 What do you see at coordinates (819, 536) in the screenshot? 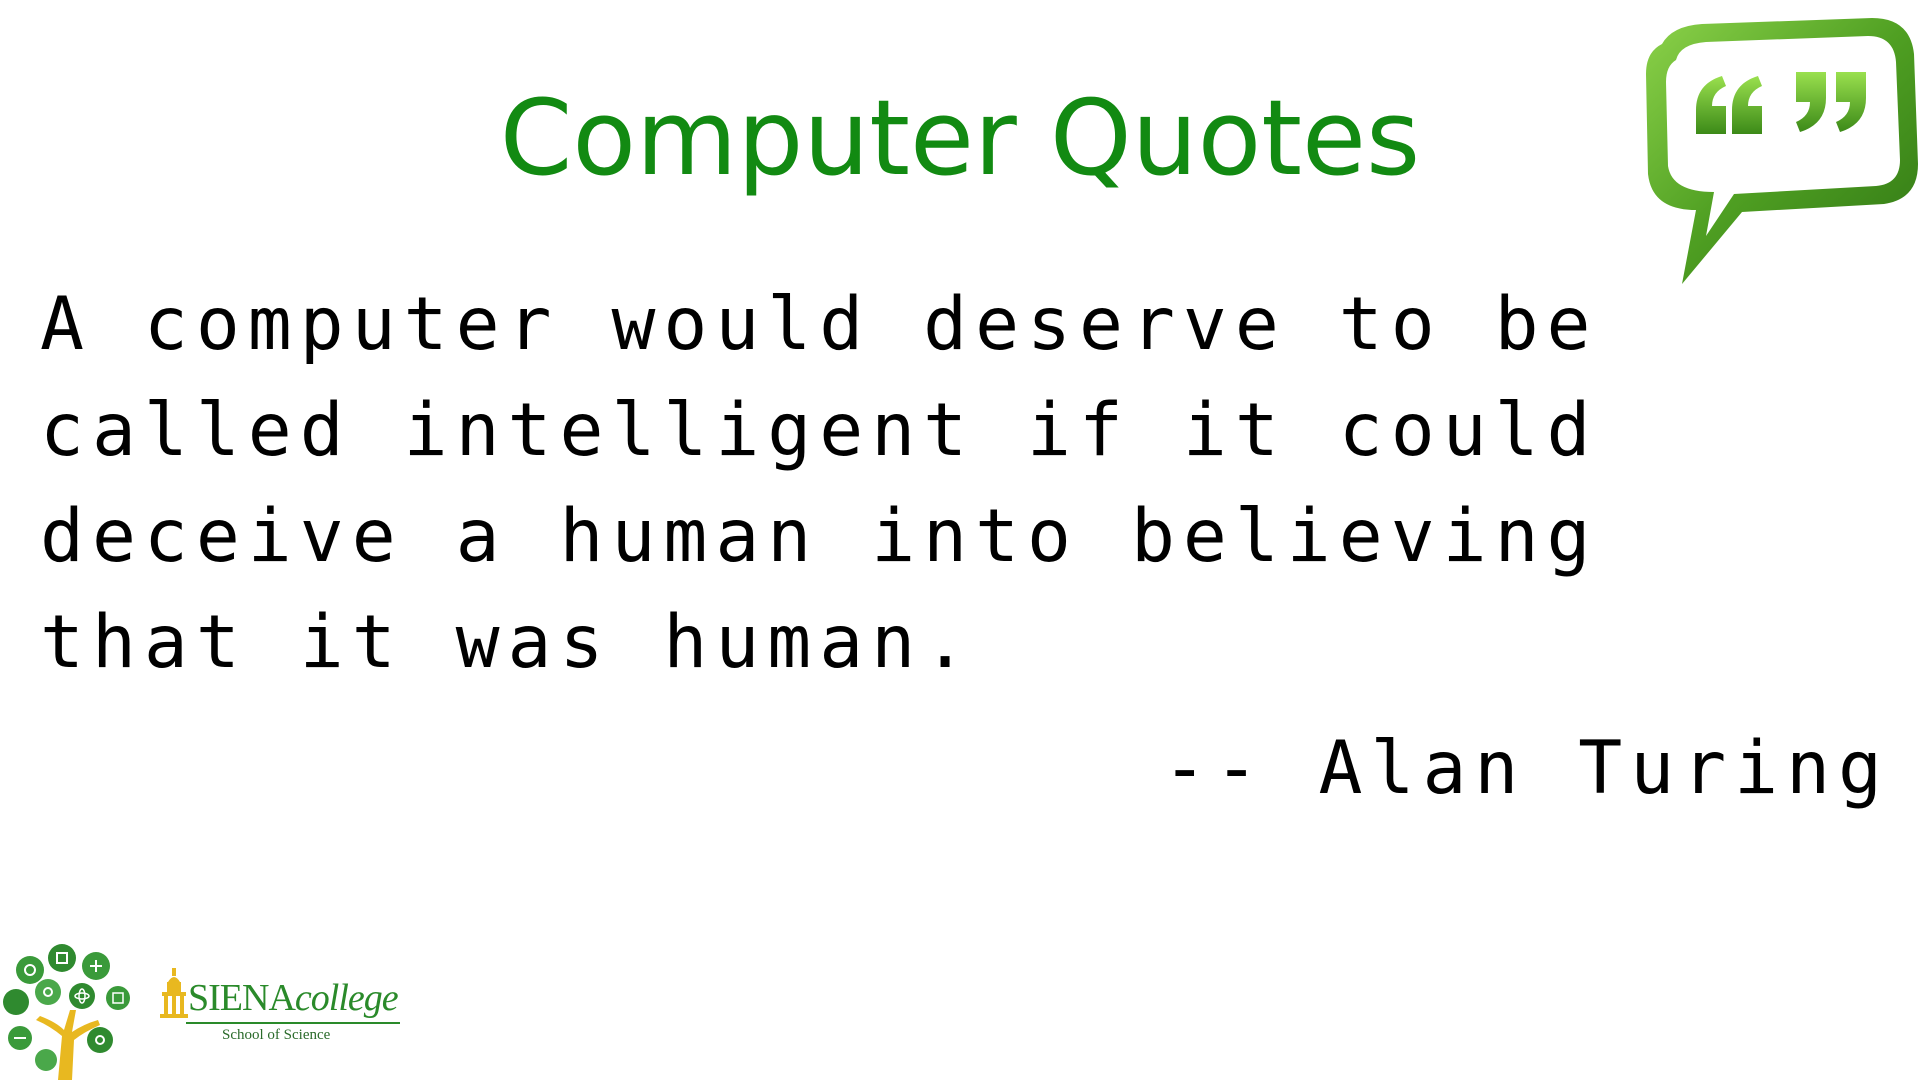
I see `quote-line: deceive a human into believing` at bounding box center [819, 536].